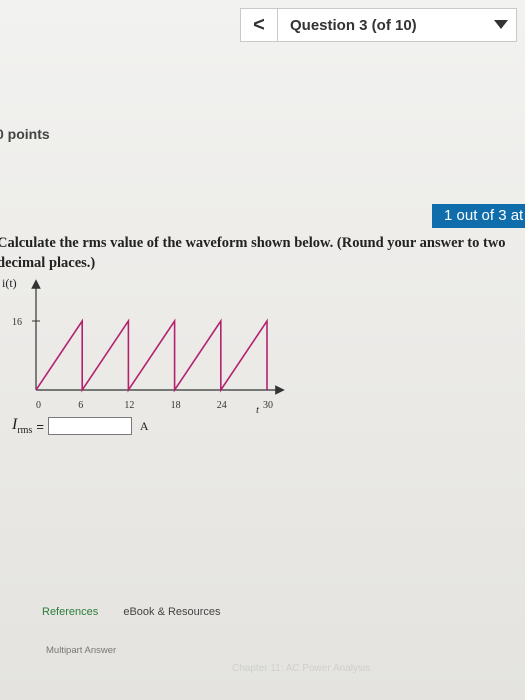 This screenshot has width=525, height=700. I want to click on question-title: Question 3 (of 10), so click(353, 25).